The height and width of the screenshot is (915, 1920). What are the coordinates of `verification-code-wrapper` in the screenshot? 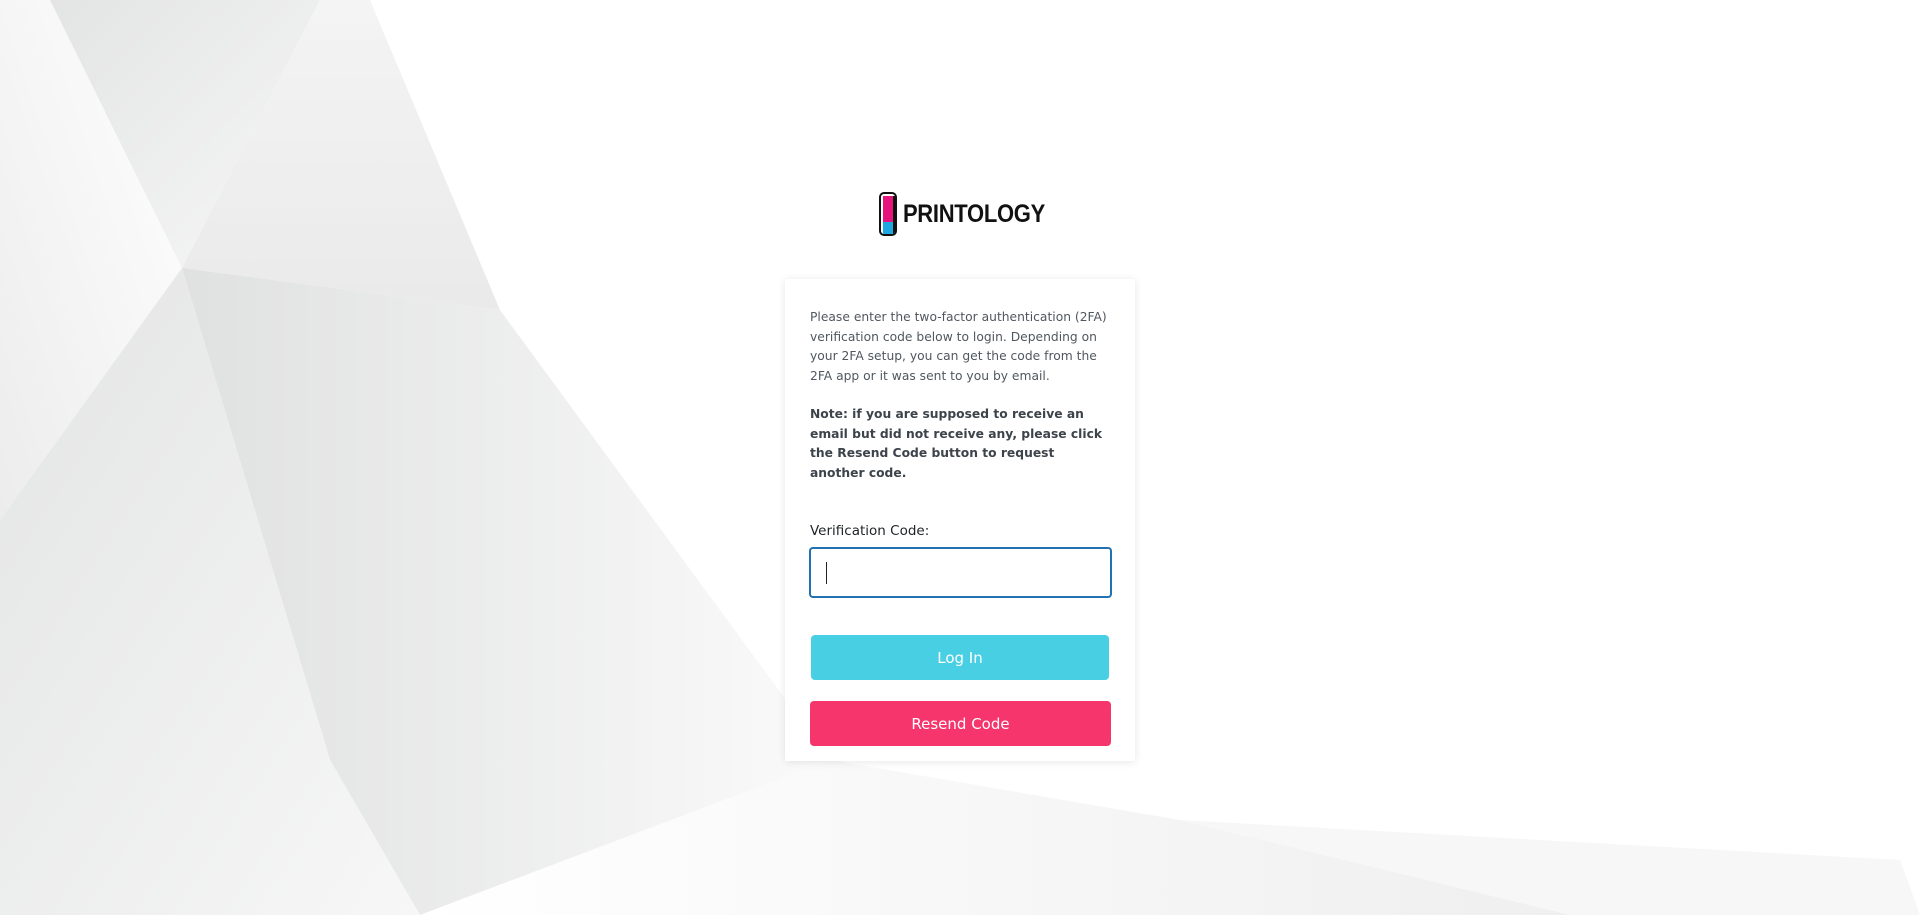 It's located at (960, 572).